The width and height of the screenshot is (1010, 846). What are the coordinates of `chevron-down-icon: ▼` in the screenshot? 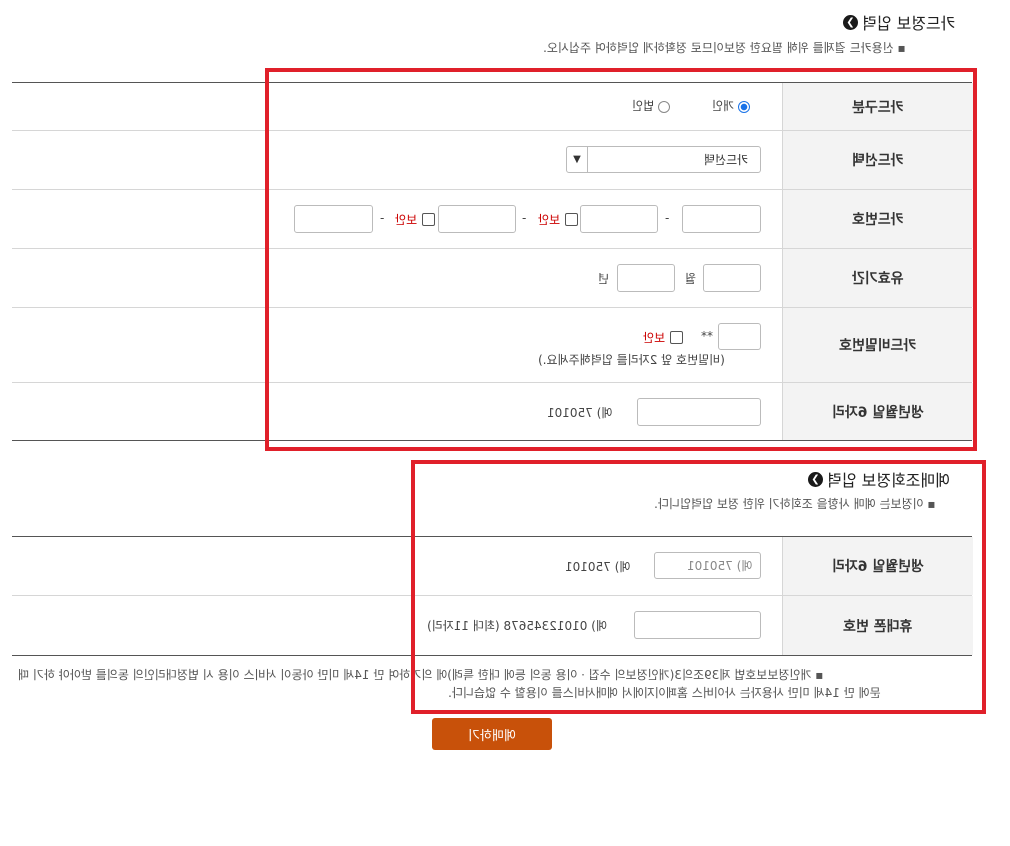 It's located at (577, 159).